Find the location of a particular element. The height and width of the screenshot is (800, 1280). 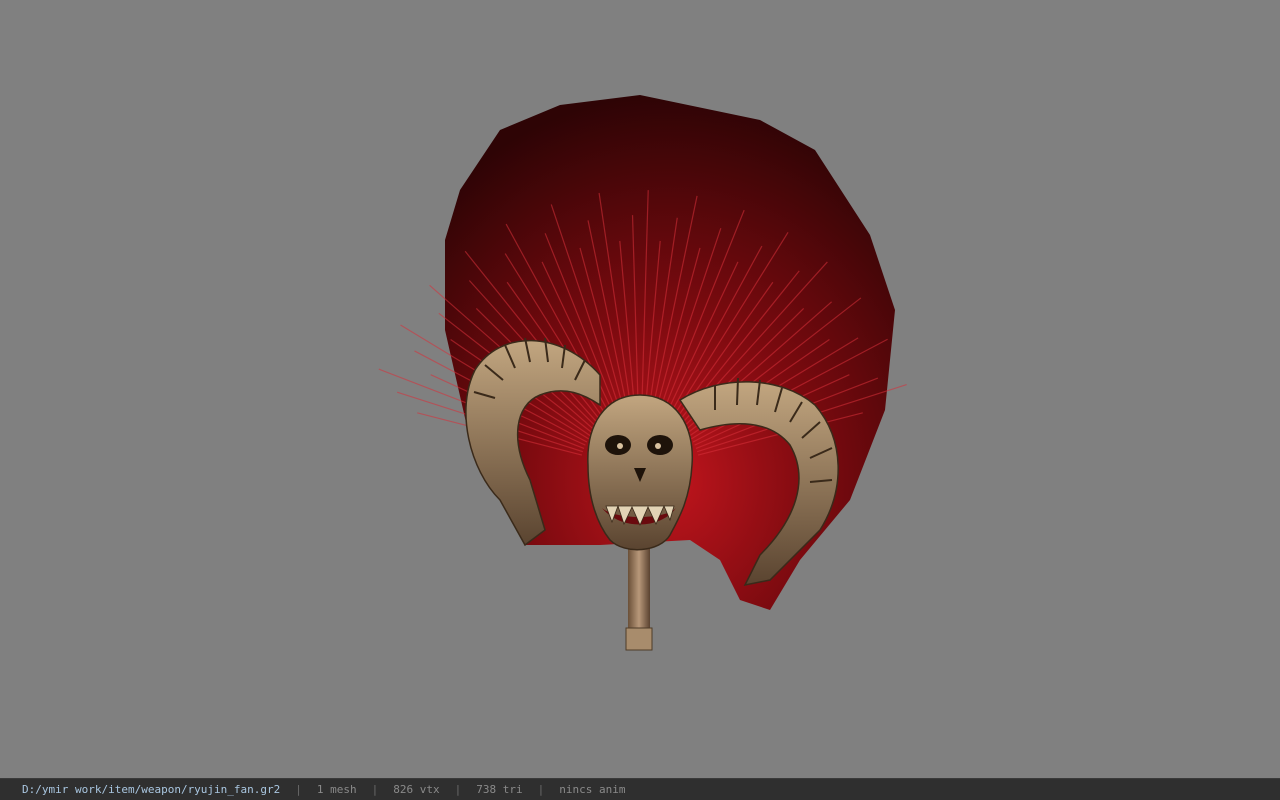

anim-status: nincs anim is located at coordinates (592, 789).